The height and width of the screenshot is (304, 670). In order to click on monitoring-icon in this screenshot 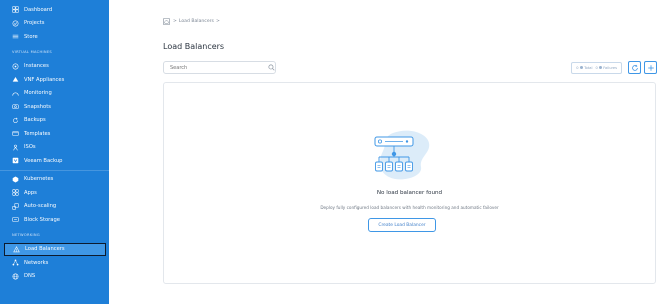, I will do `click(15, 93)`.